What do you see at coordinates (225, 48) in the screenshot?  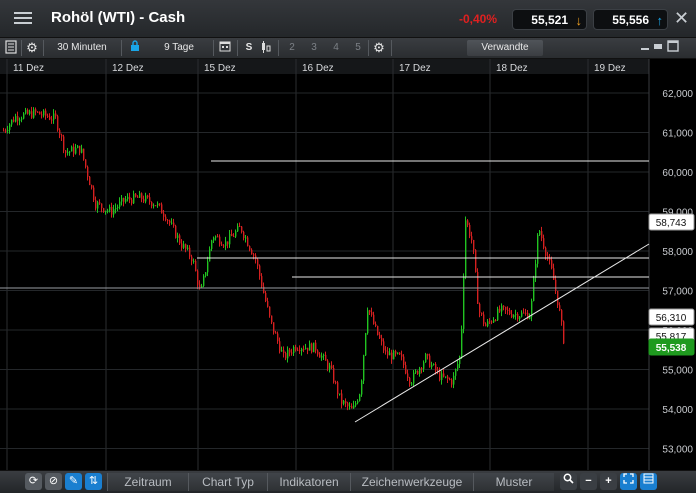 I see `calendar-icon` at bounding box center [225, 48].